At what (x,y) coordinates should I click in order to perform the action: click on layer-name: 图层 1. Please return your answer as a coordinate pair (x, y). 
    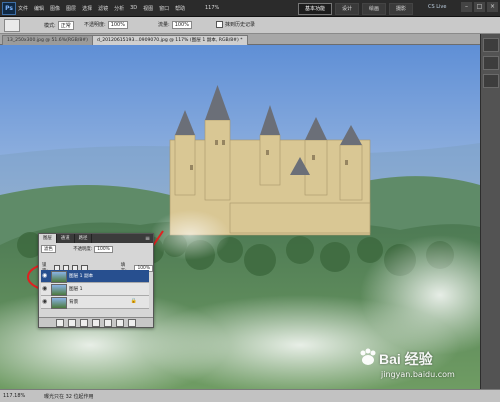
    Looking at the image, I should click on (76, 289).